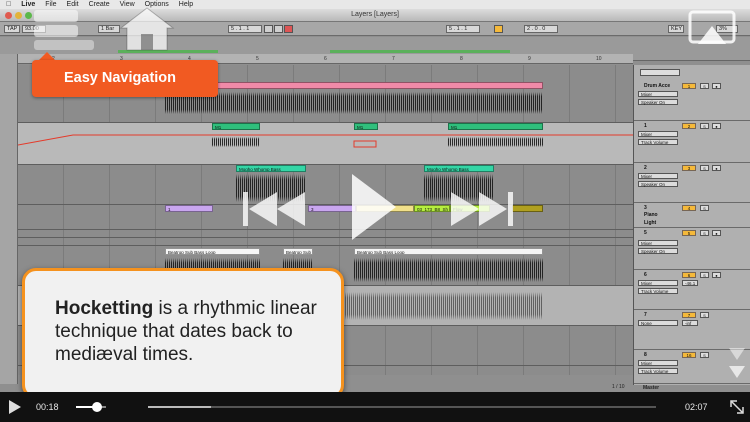 The height and width of the screenshot is (422, 750). I want to click on master-track-label: Master, so click(651, 388).